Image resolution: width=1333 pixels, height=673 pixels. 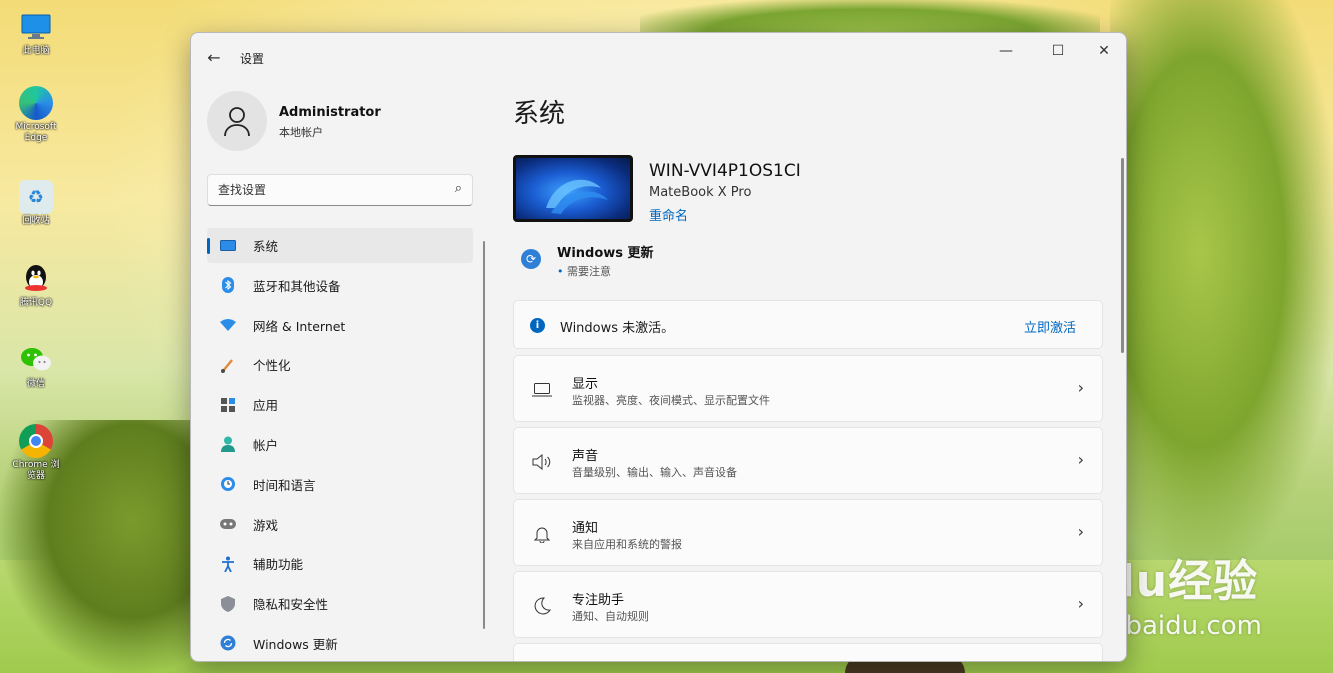 I want to click on maximize-icon: ☐, so click(x=1058, y=51).